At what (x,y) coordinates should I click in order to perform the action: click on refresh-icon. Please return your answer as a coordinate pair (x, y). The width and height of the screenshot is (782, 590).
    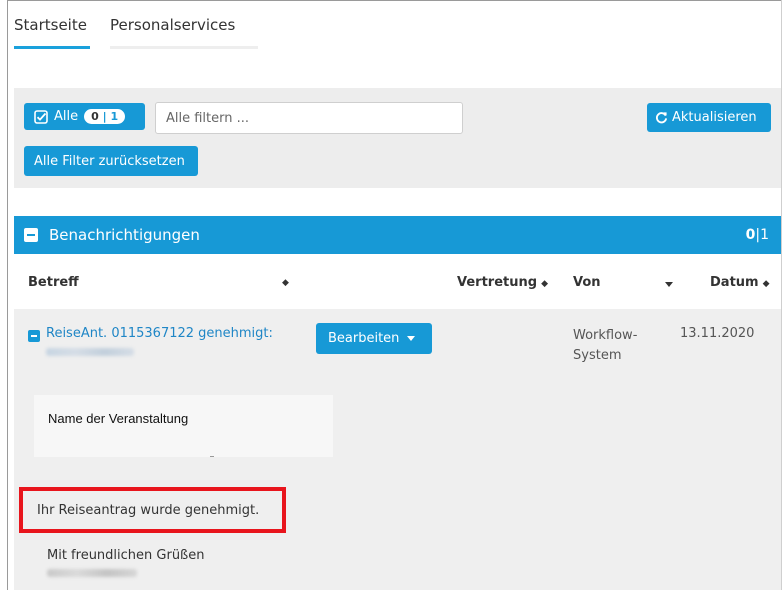
    Looking at the image, I should click on (661, 118).